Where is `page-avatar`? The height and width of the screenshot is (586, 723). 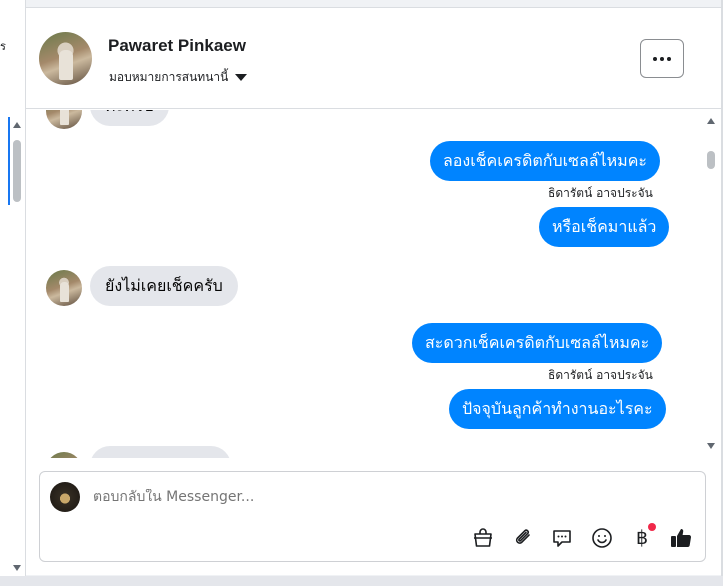 page-avatar is located at coordinates (65, 497).